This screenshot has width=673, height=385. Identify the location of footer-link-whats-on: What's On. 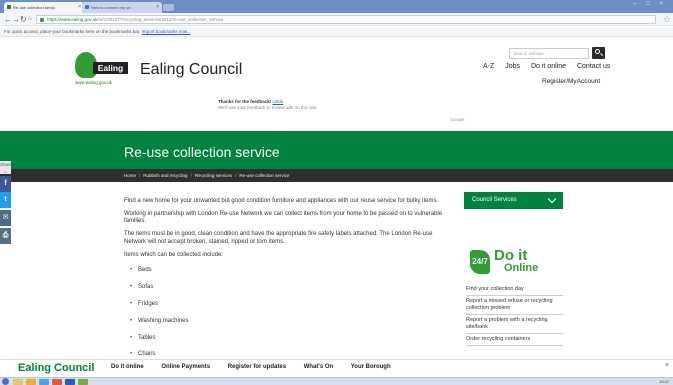
(318, 367).